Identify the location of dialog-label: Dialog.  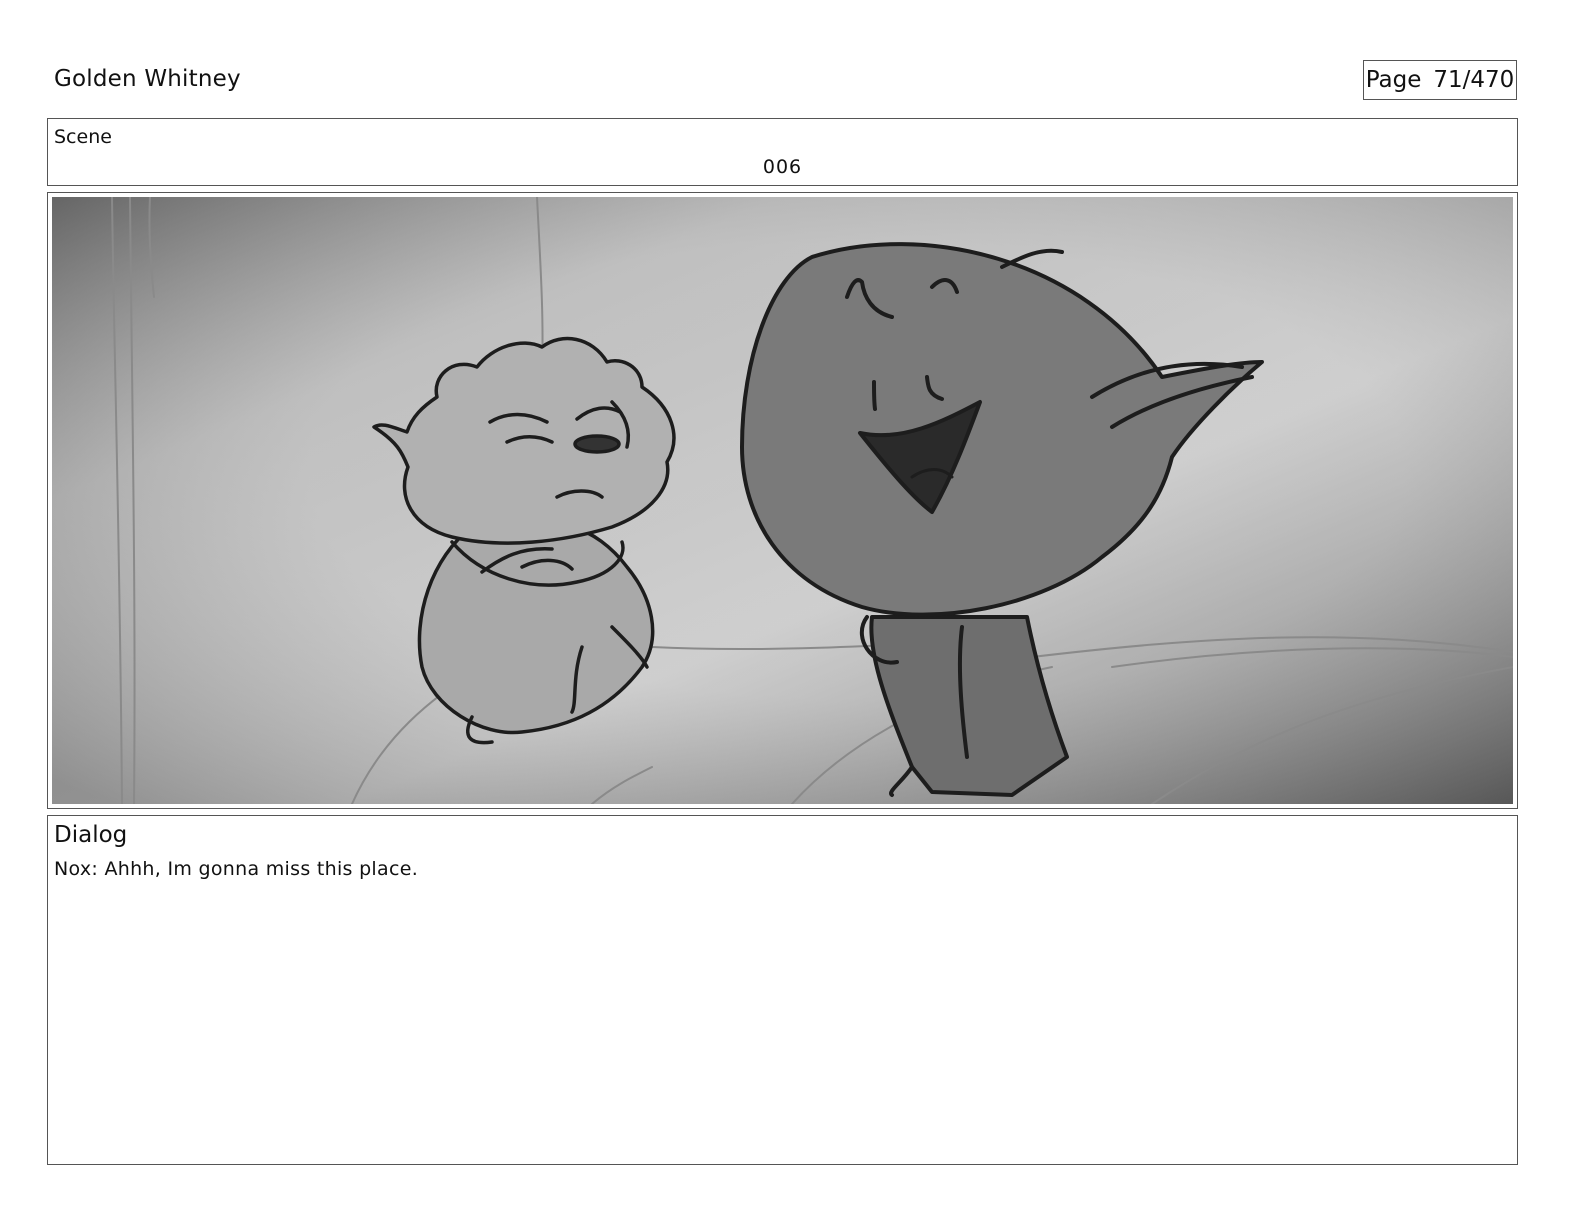
(91, 835).